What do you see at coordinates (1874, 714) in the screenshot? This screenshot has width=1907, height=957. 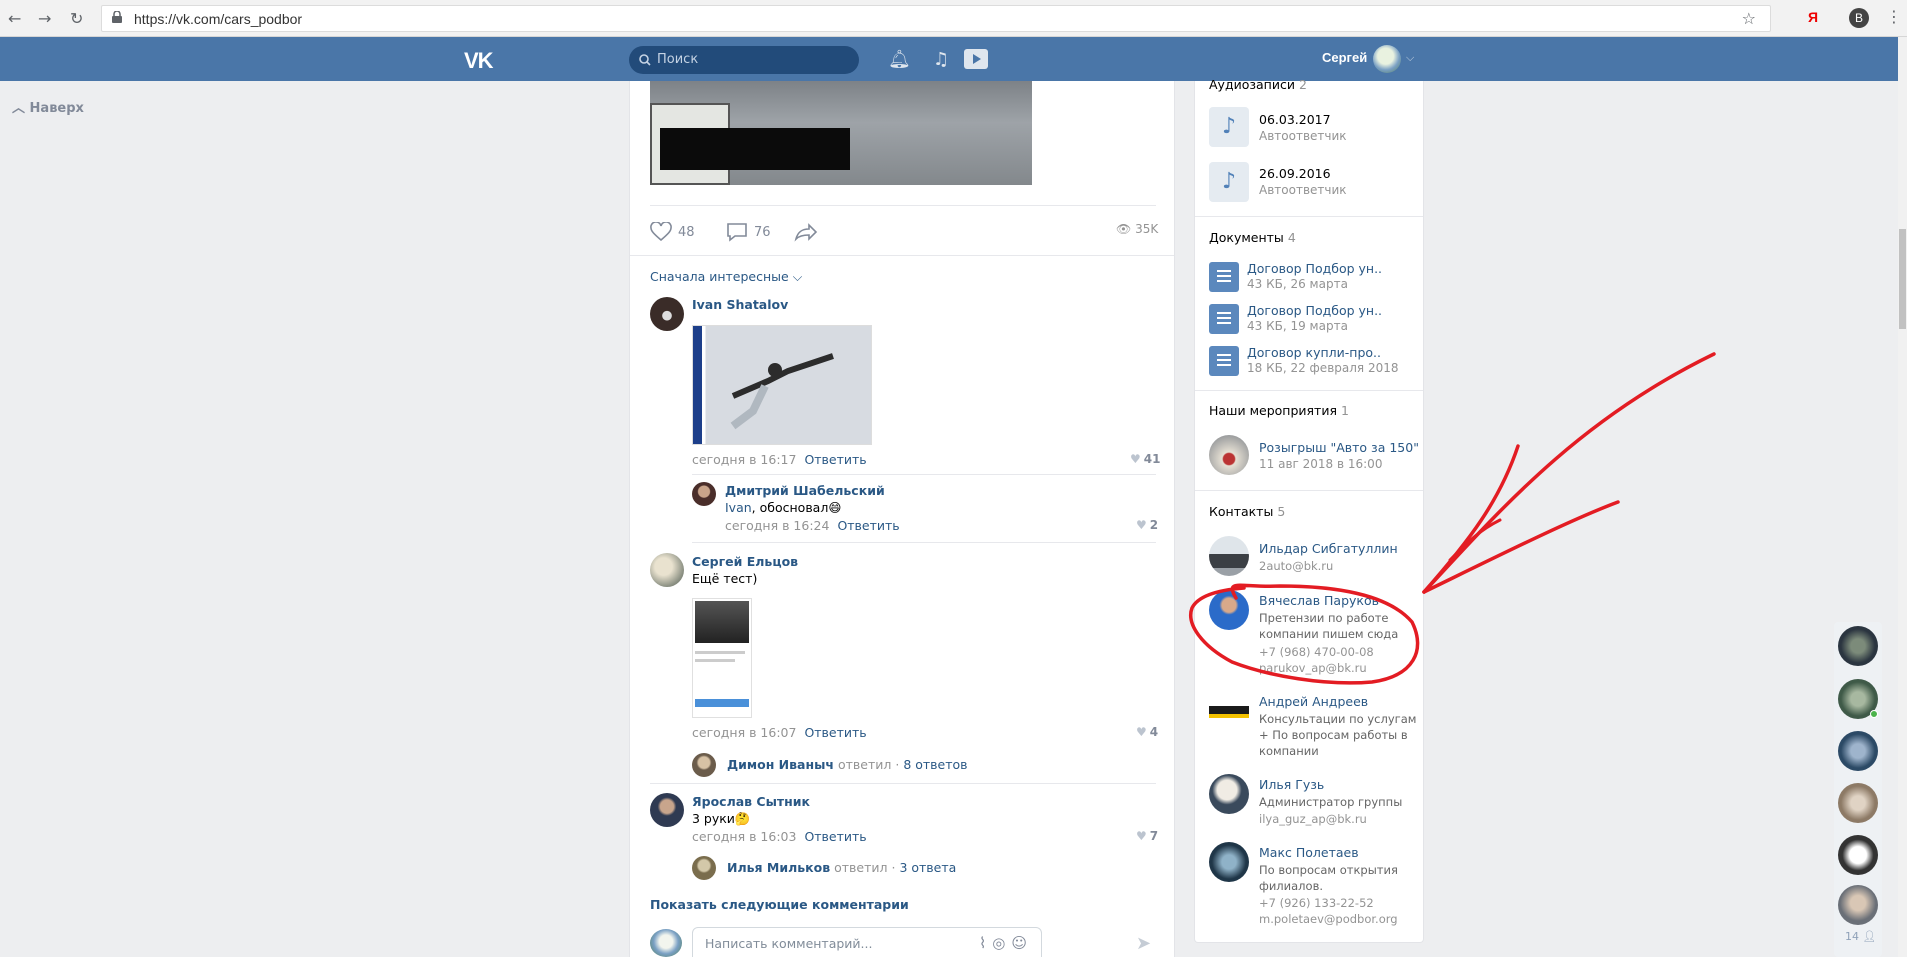 I see `online-indicator` at bounding box center [1874, 714].